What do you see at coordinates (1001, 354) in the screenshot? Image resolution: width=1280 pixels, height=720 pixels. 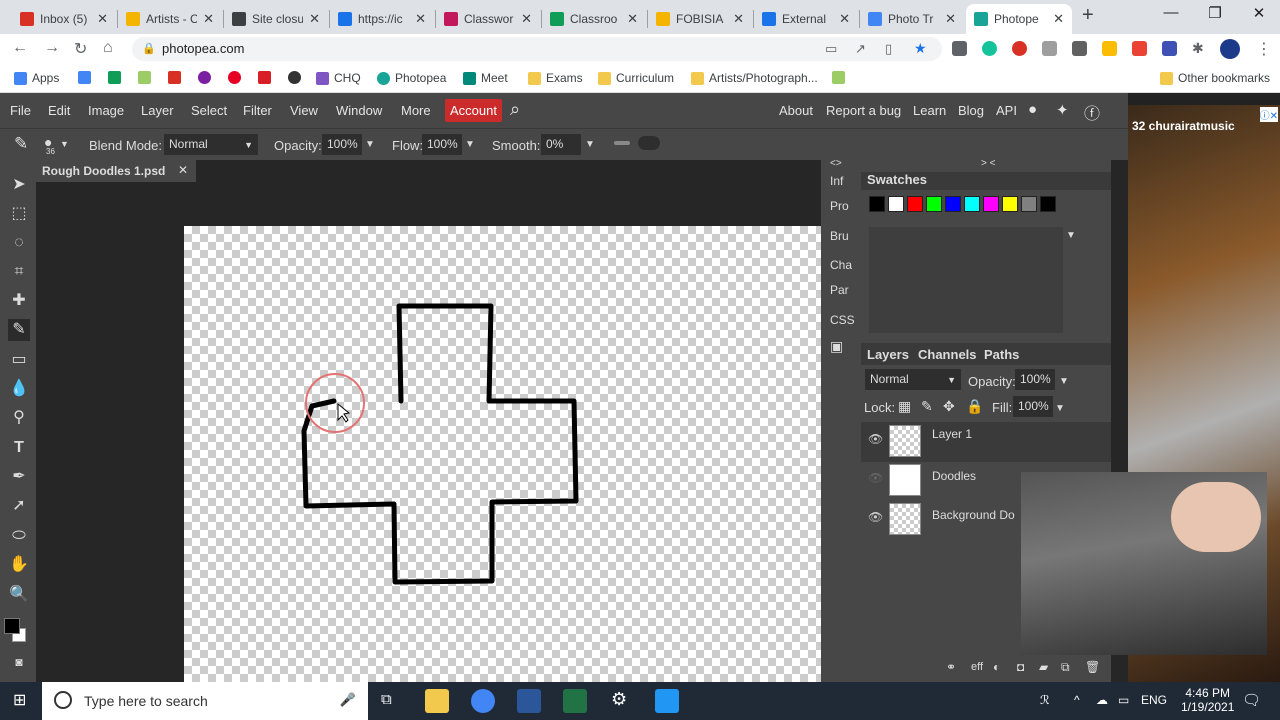 I see `paths-tab: Paths` at bounding box center [1001, 354].